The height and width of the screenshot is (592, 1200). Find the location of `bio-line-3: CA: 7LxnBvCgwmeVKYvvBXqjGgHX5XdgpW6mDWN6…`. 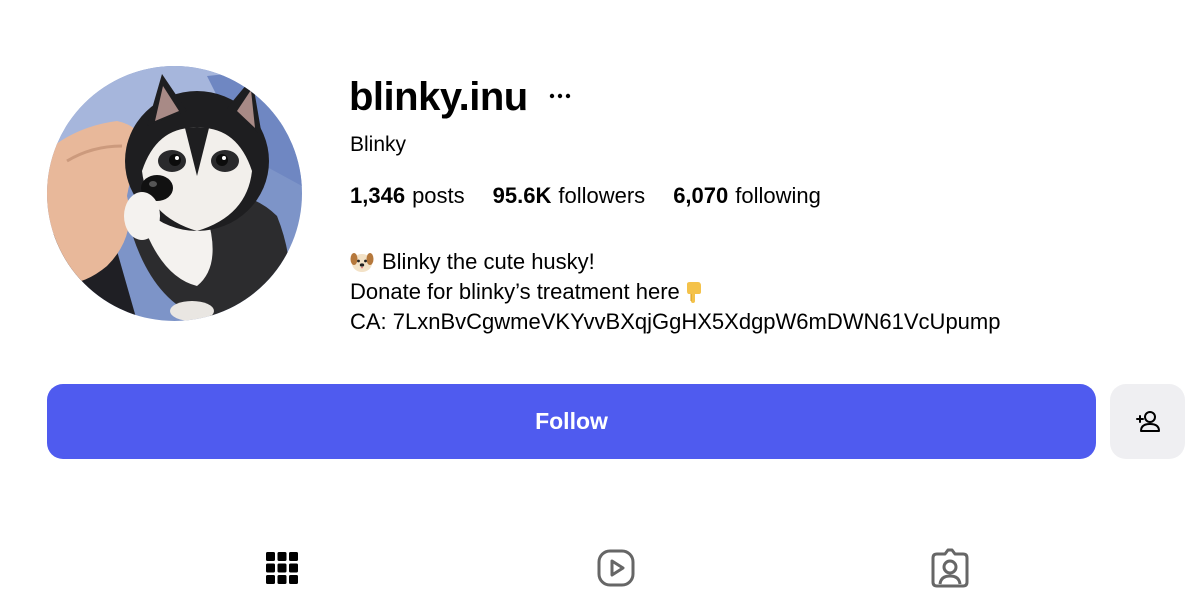

bio-line-3: CA: 7LxnBvCgwmeVKYvvBXqjGgHX5XdgpW6mDWN6… is located at coordinates (675, 322).